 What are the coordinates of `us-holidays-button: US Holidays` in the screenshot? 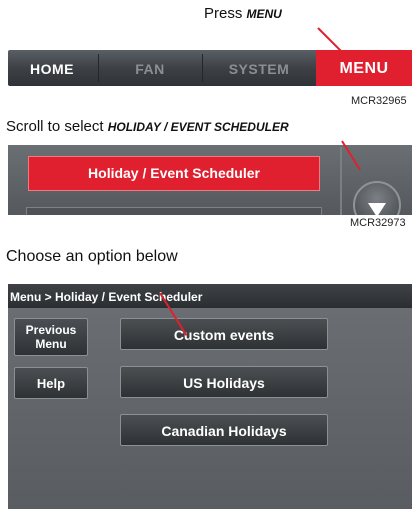 It's located at (224, 382).